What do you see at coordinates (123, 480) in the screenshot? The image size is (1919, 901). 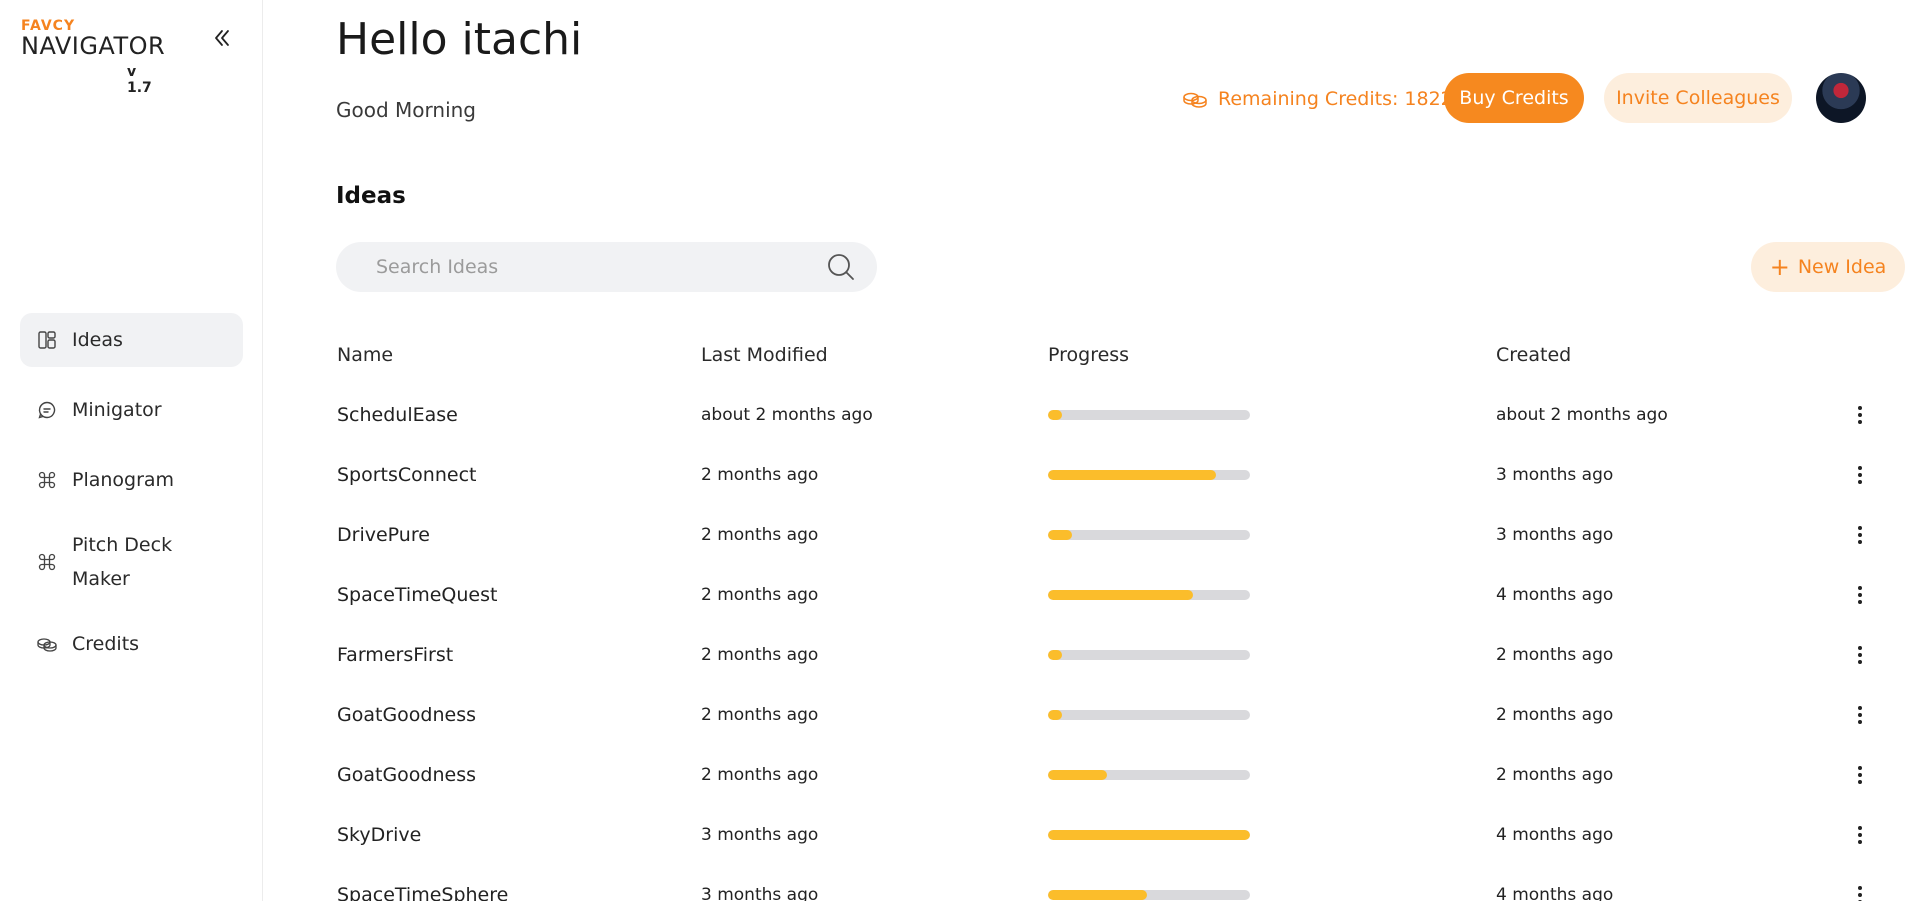 I see `sidebar-item-label: Planogram` at bounding box center [123, 480].